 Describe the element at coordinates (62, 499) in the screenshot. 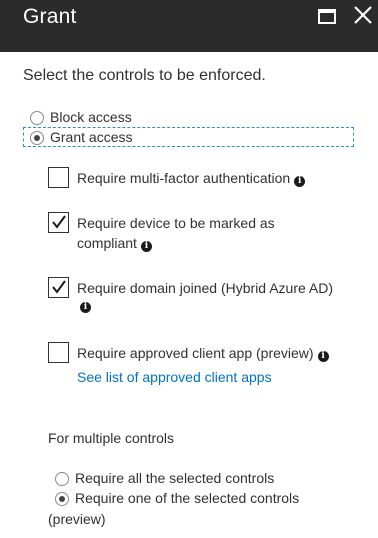

I see `require-one-radio` at that location.